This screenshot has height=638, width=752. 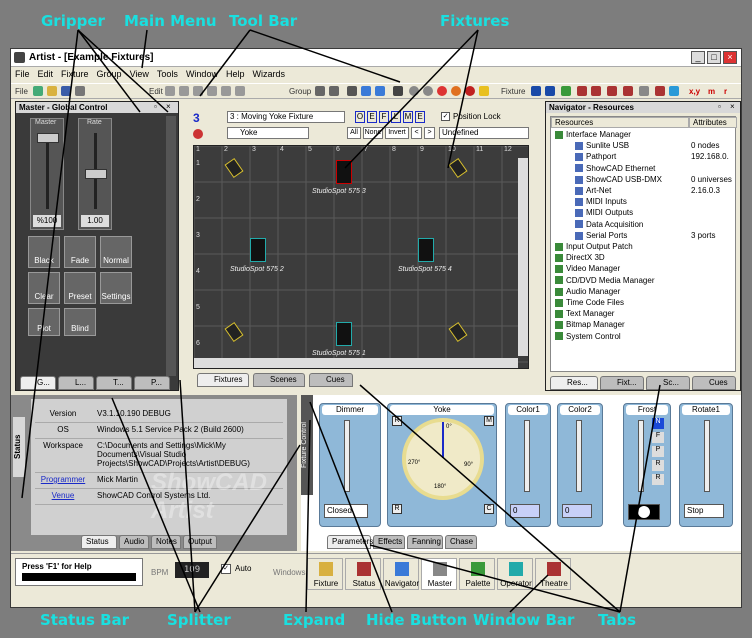 What do you see at coordinates (116, 252) in the screenshot?
I see `normal-button: Normal` at bounding box center [116, 252].